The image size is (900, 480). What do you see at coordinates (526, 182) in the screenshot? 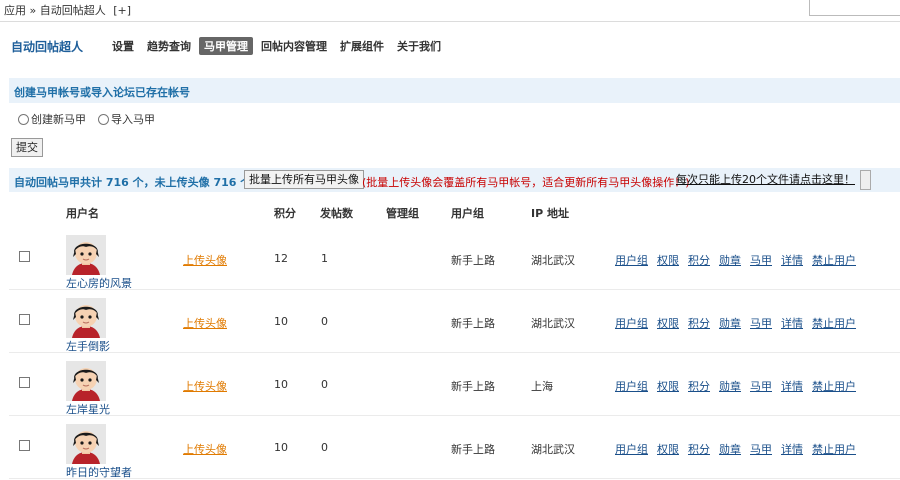
I see `bulk-upload-warning: (批量上传头像会覆盖所有马甲帐号，适合更新所有马甲头像操作！)` at bounding box center [526, 182].